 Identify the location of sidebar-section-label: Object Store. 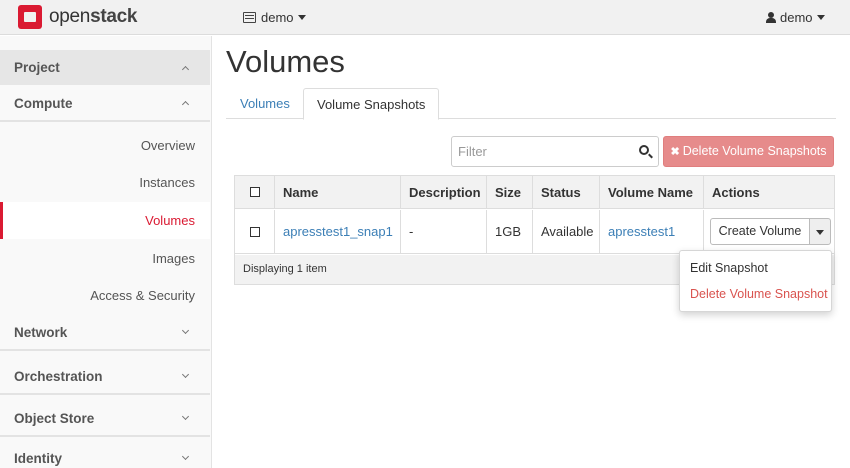
(54, 418).